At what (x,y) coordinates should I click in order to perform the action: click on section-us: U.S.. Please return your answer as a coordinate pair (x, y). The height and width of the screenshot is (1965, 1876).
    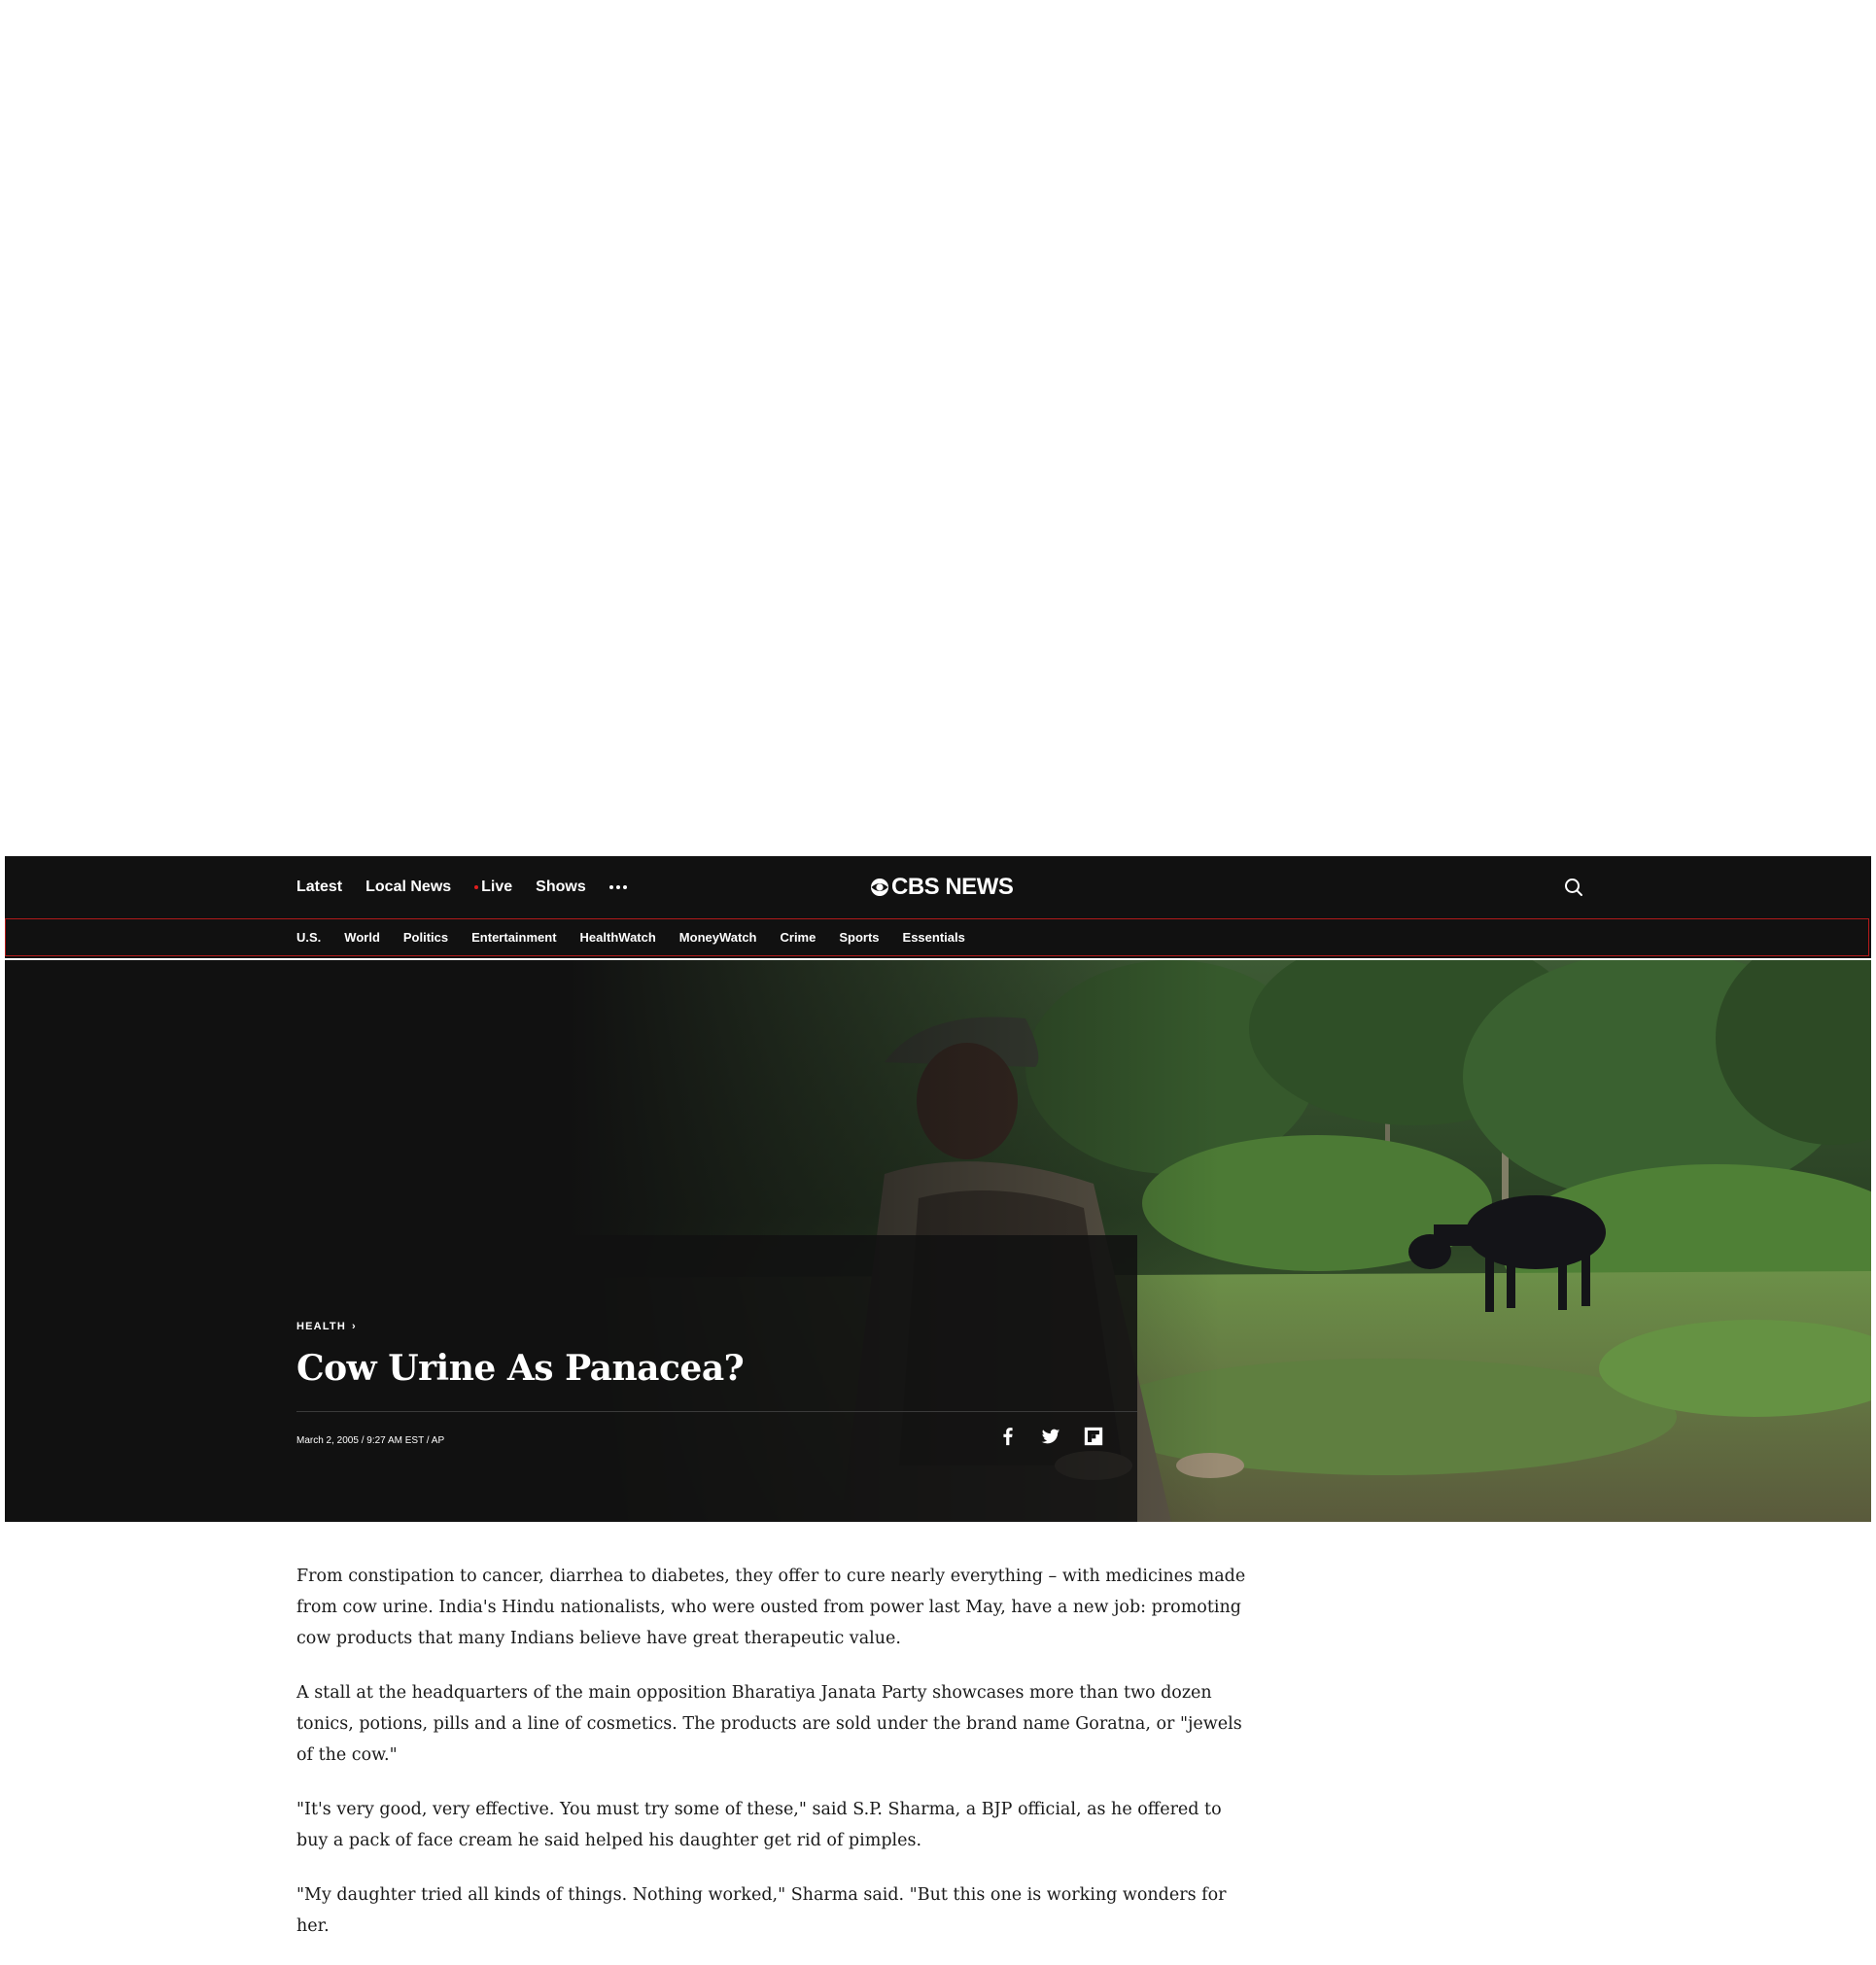
    Looking at the image, I should click on (308, 937).